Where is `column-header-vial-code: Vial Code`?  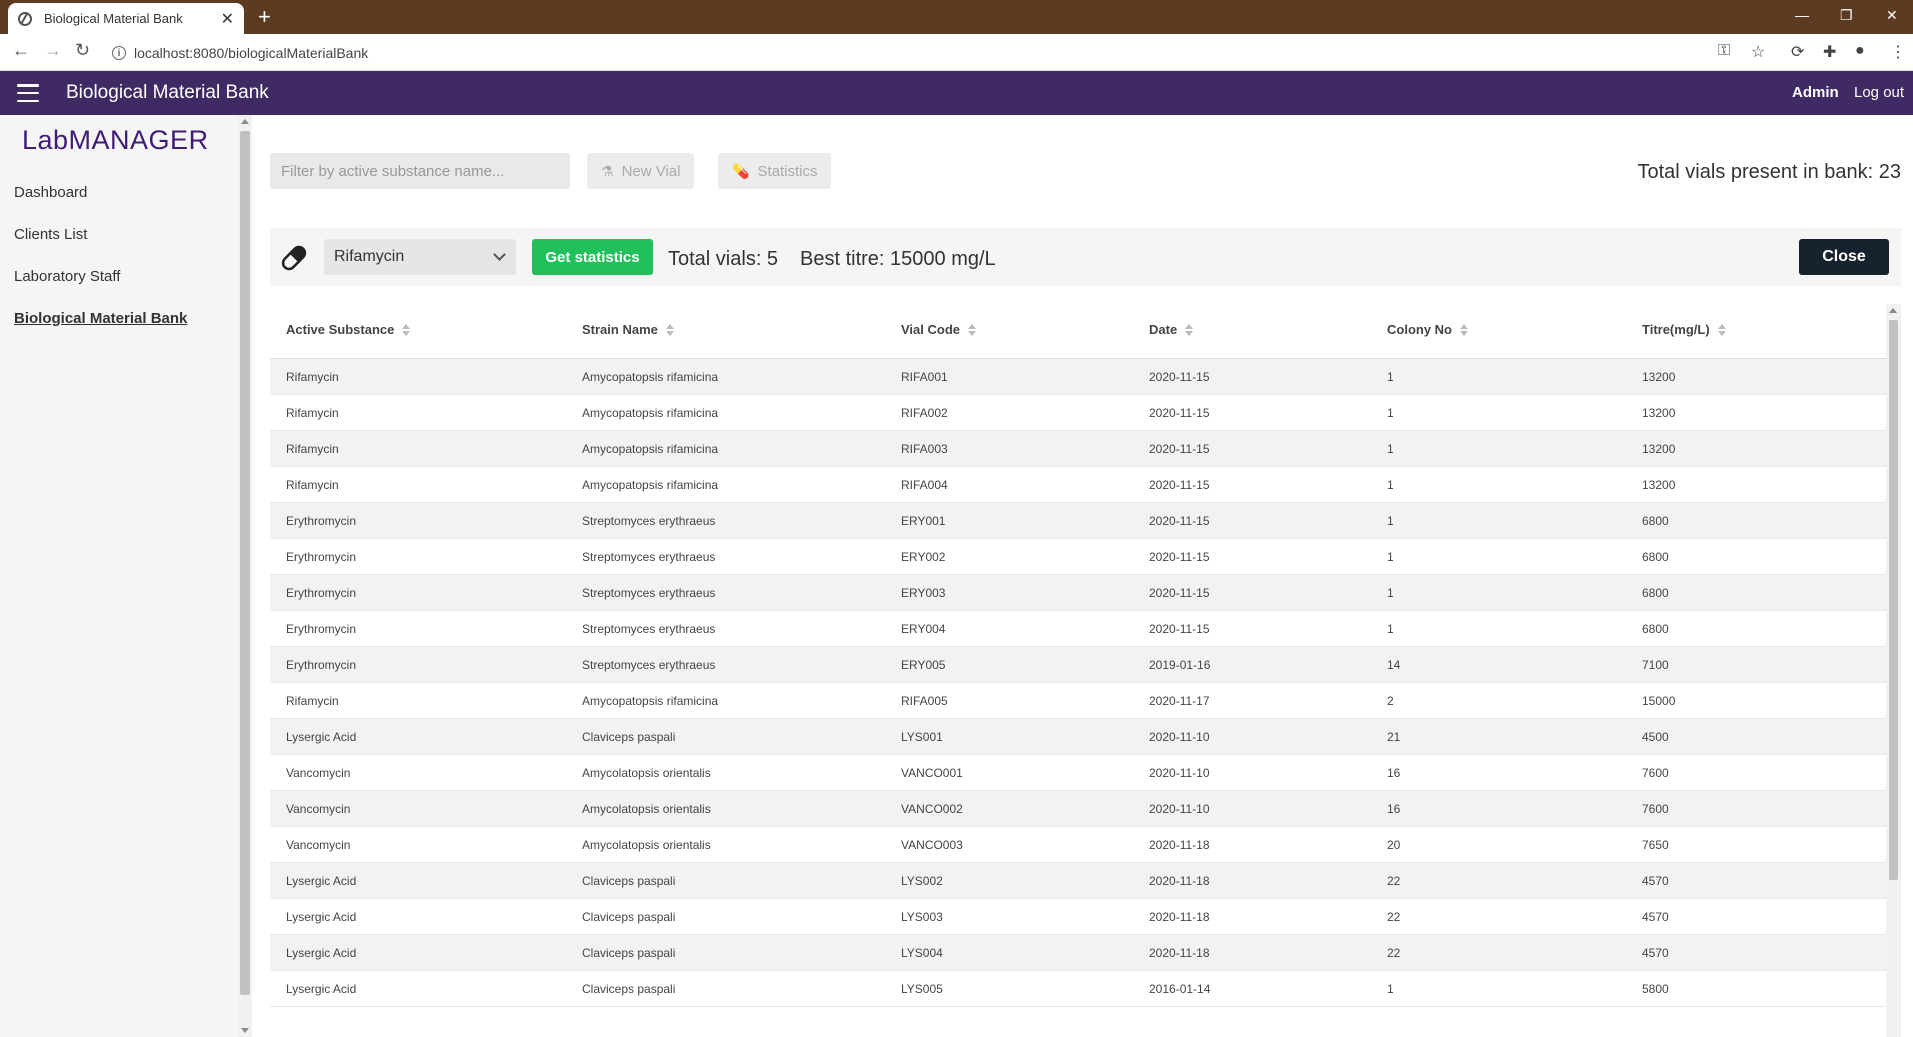
column-header-vial-code: Vial Code is located at coordinates (939, 329).